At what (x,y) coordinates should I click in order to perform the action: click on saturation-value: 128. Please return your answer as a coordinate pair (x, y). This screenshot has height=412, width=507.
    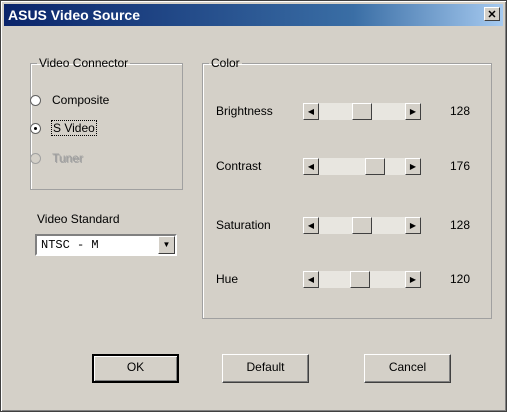
    Looking at the image, I should click on (460, 225).